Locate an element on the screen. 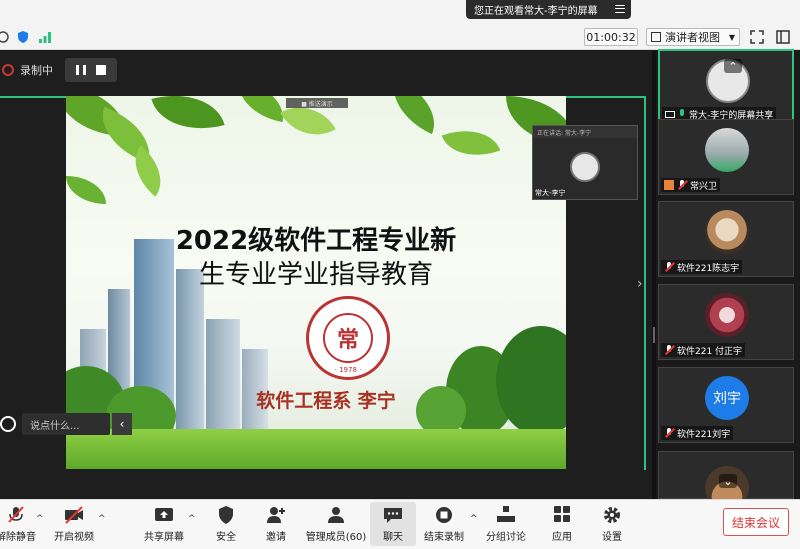 This screenshot has height=549, width=800. presenter-avatar is located at coordinates (585, 167).